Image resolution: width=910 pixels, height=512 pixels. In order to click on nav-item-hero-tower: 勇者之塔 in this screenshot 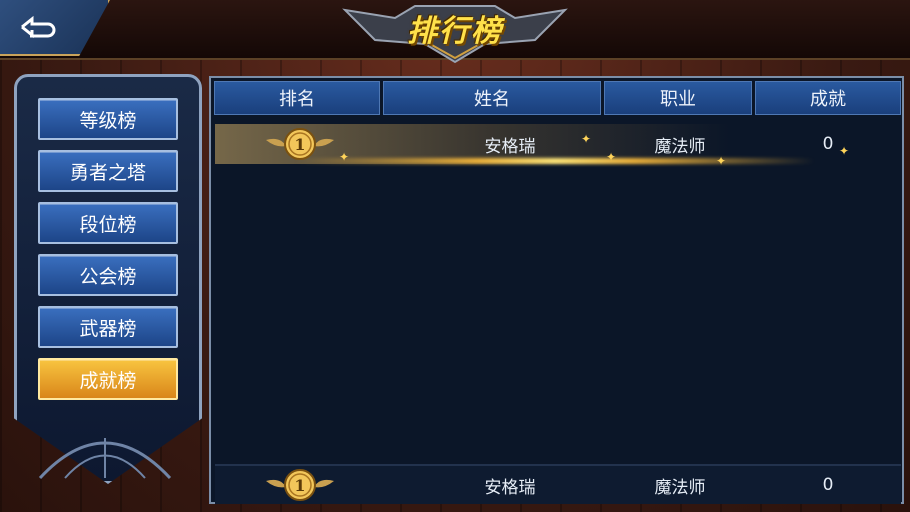, I will do `click(108, 171)`.